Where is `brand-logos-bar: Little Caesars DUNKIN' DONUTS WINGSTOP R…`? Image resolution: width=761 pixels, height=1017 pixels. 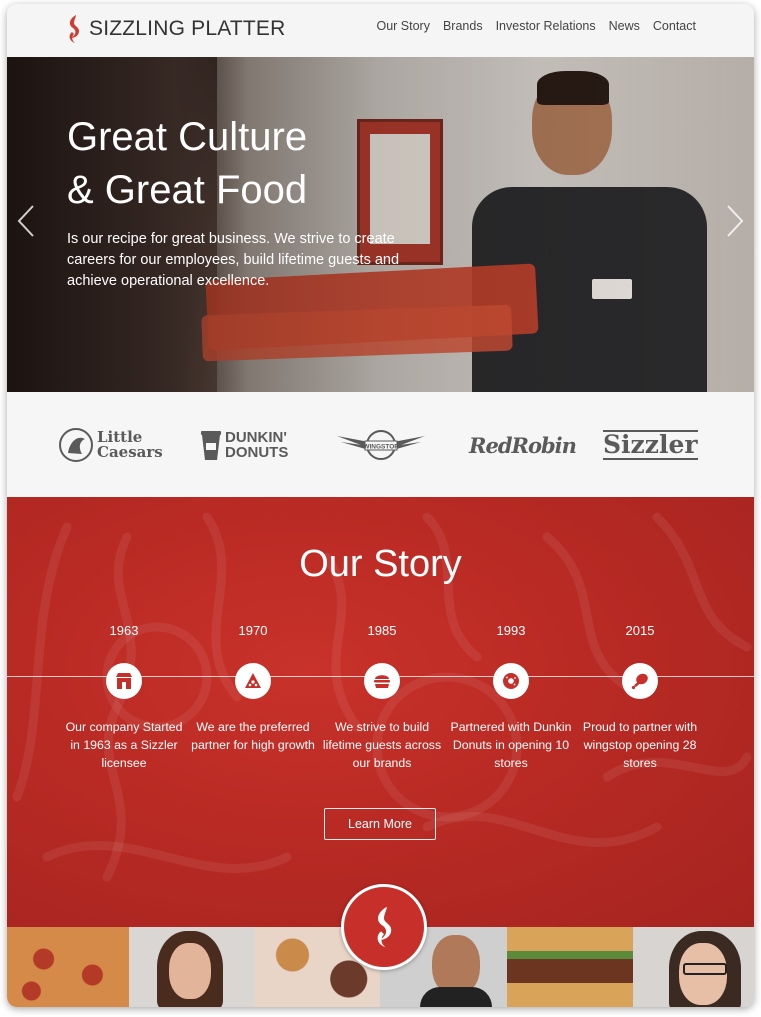 brand-logos-bar: Little Caesars DUNKIN' DONUTS WINGSTOP R… is located at coordinates (380, 444).